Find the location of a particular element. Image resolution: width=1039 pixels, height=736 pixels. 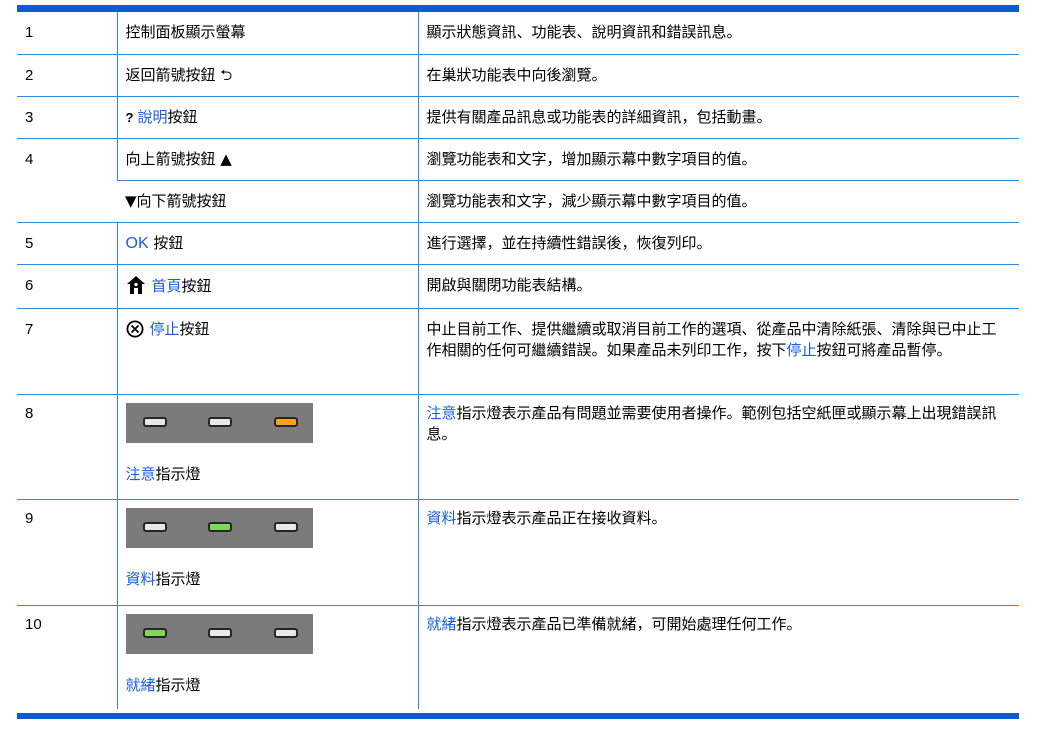

description-text: 按鈕可將產品暫停。 is located at coordinates (884, 349).